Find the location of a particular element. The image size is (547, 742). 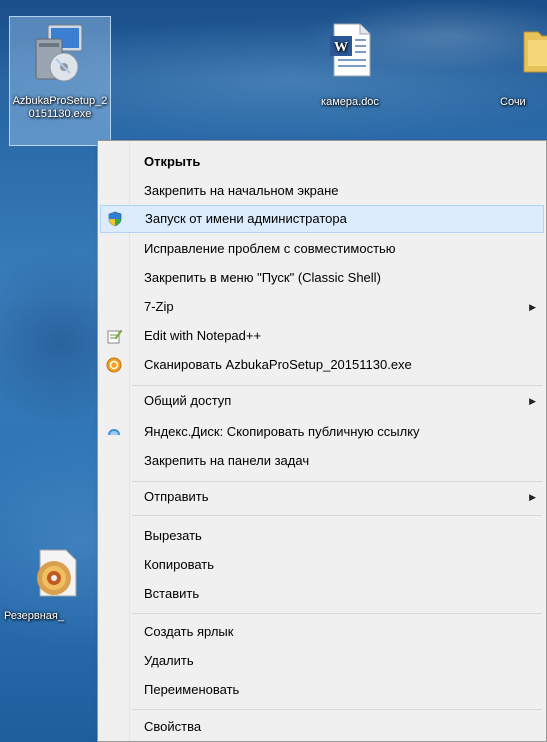

menu-item-pin-classic-shell: Закрепить в меню "Пуск" (Classic Shell) is located at coordinates (322, 278).